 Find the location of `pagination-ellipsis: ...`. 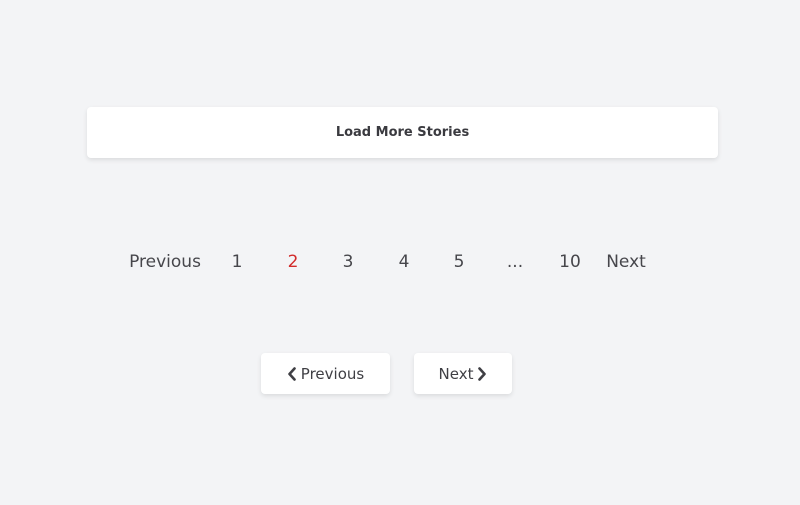

pagination-ellipsis: ... is located at coordinates (515, 262).